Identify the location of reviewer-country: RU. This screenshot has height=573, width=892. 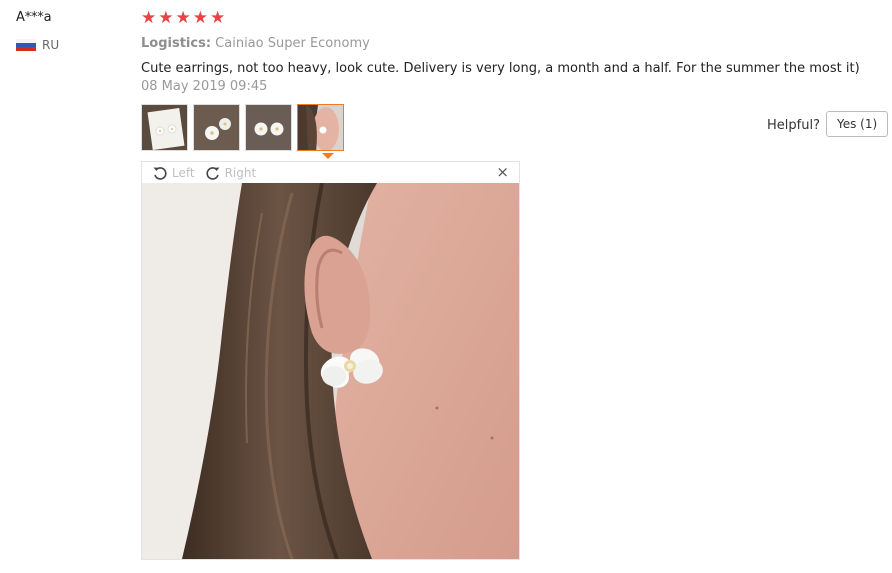
(37, 45).